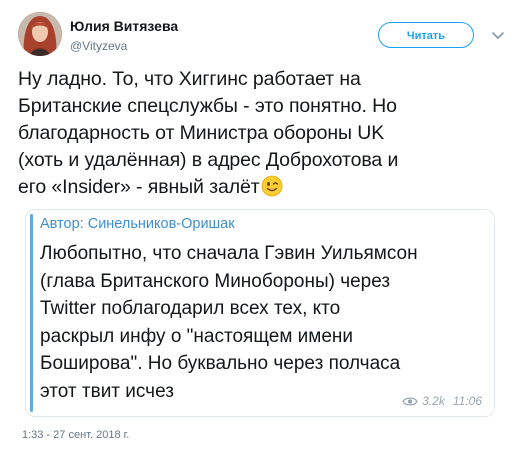 Image resolution: width=516 pixels, height=449 pixels. What do you see at coordinates (433, 401) in the screenshot?
I see `view-count: 3.2k` at bounding box center [433, 401].